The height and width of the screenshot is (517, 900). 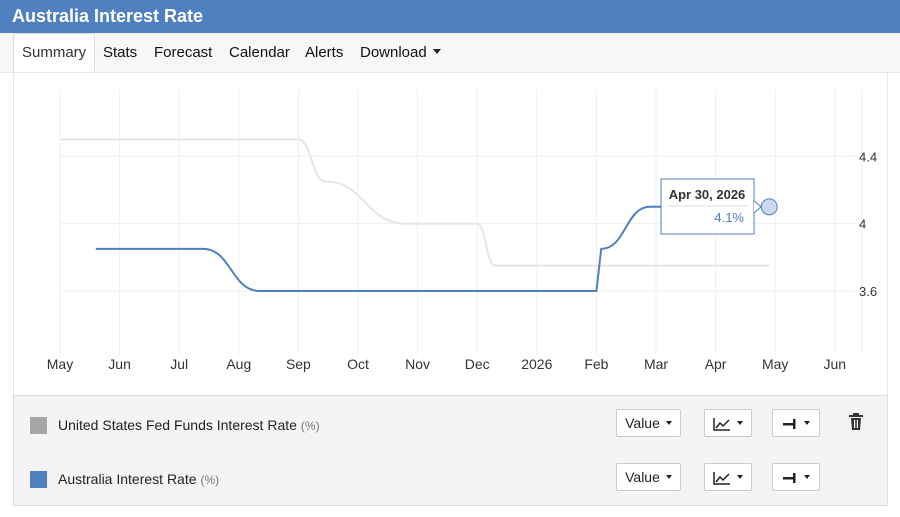 What do you see at coordinates (868, 291) in the screenshot?
I see `y-tick-label: 3.6` at bounding box center [868, 291].